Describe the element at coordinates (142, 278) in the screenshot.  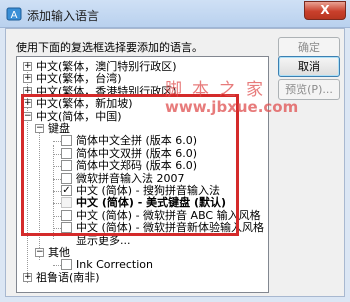
I see `tree-node: + 祖鲁语(南非)` at that location.